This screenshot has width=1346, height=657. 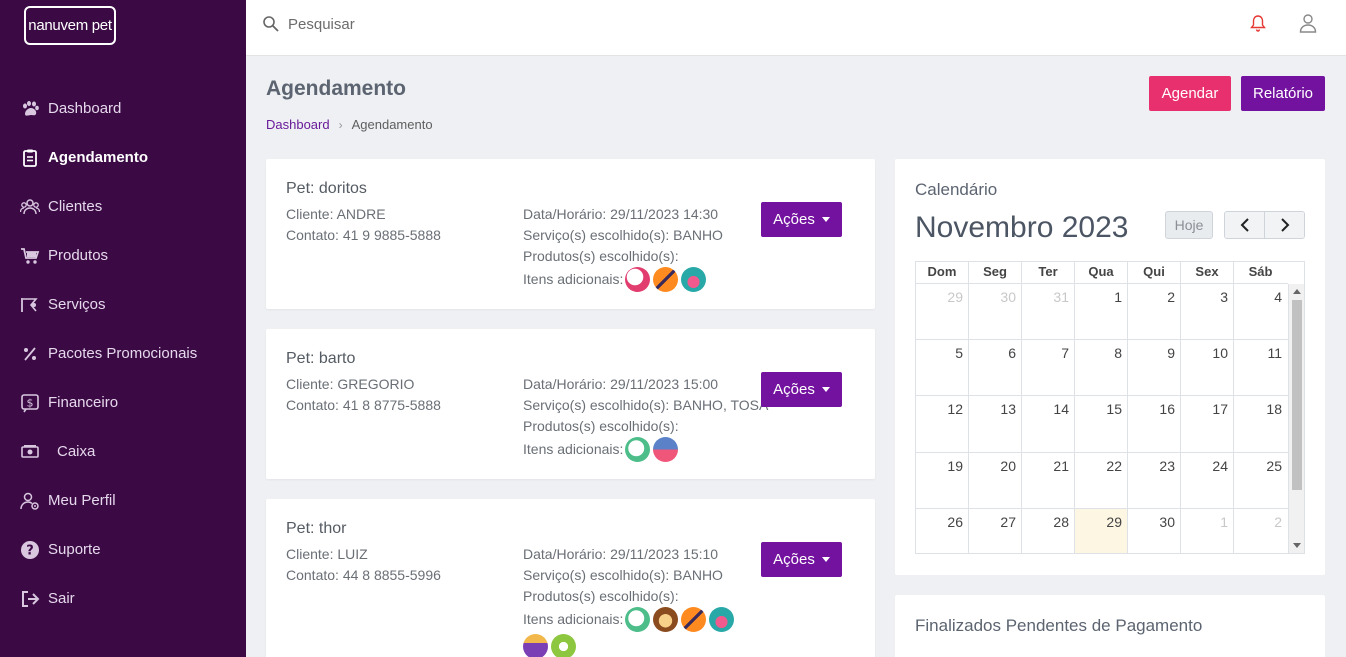 I want to click on dog-glasses-icon, so click(x=638, y=619).